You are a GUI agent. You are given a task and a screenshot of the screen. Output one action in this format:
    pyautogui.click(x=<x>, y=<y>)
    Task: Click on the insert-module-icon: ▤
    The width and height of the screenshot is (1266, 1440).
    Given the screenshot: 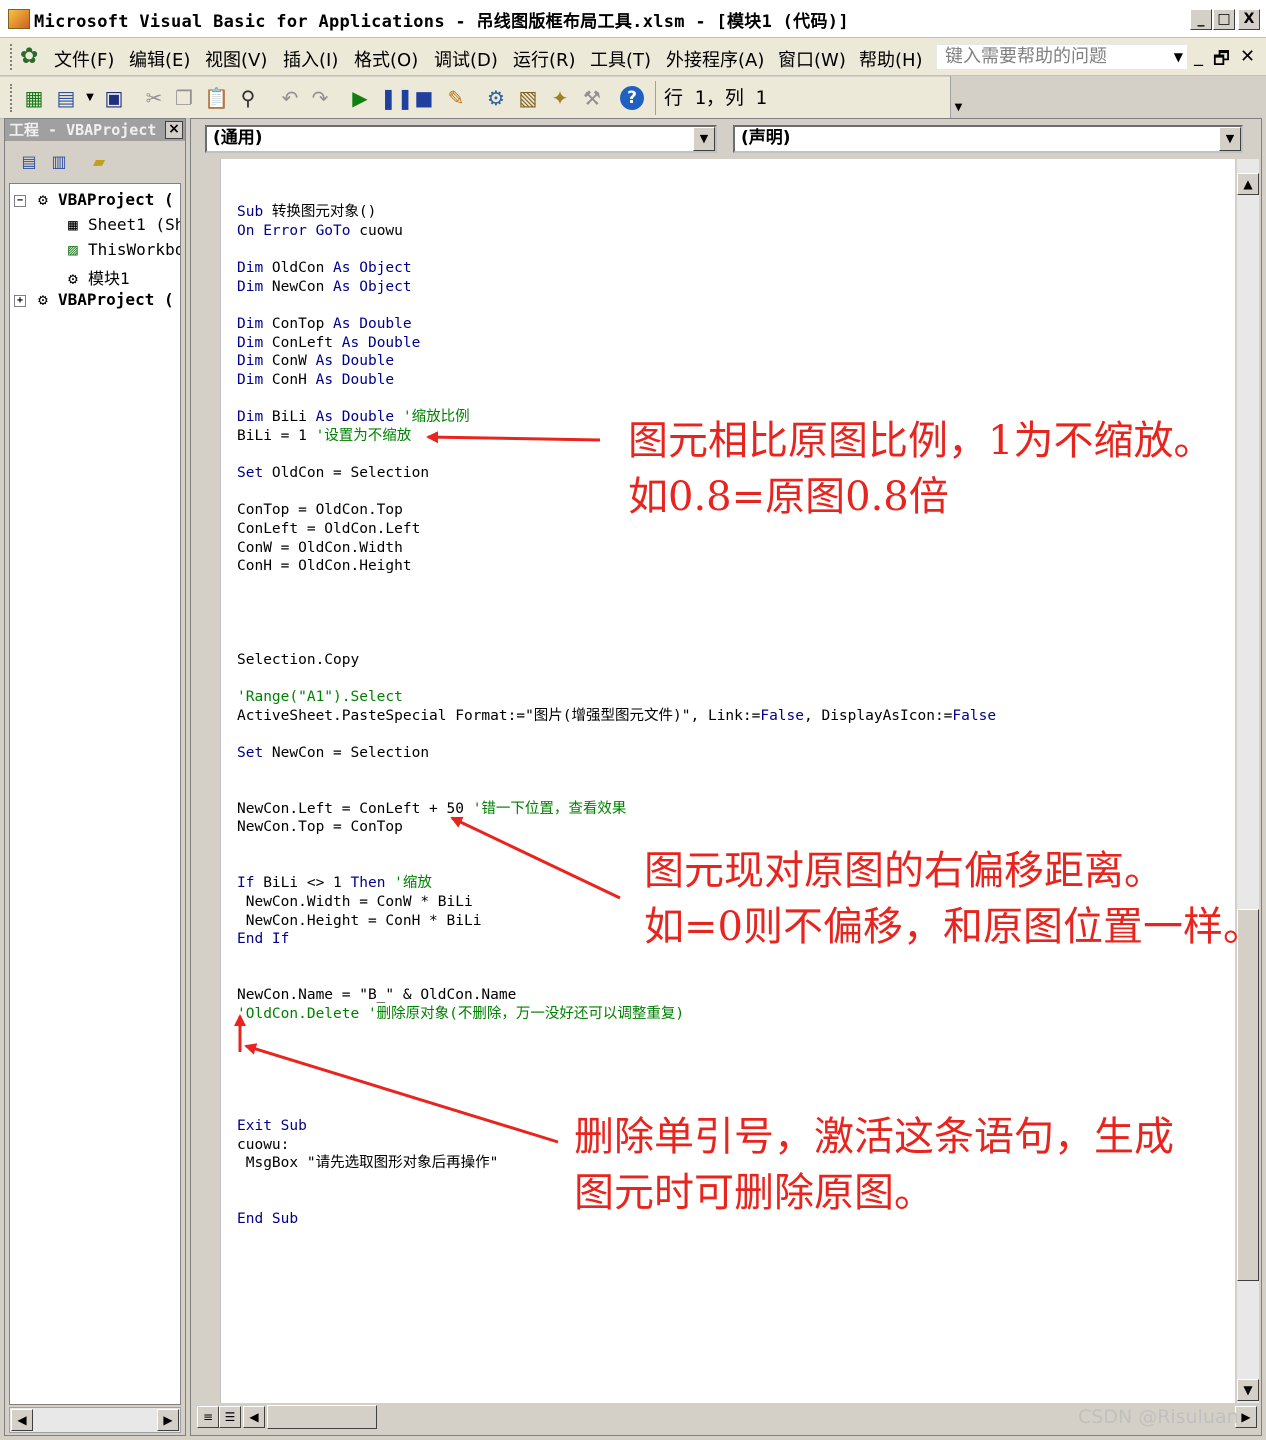 What is the action you would take?
    pyautogui.click(x=66, y=98)
    